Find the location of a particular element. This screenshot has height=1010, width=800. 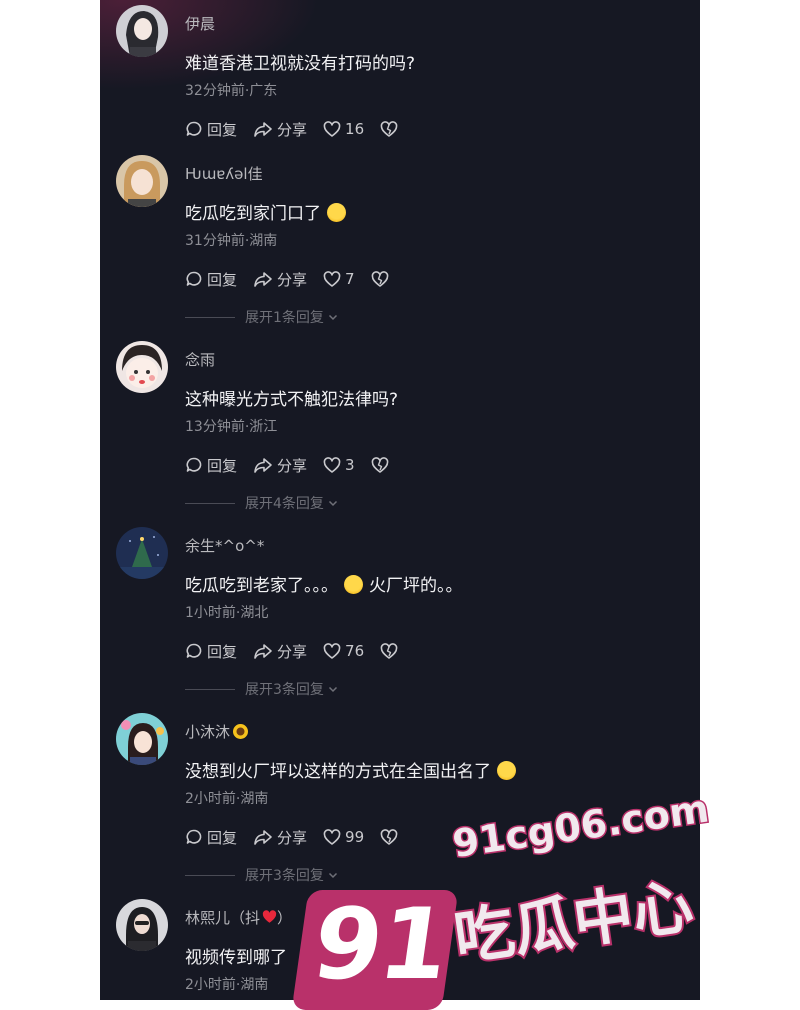

username: 林熙儿（抖） is located at coordinates (238, 917).